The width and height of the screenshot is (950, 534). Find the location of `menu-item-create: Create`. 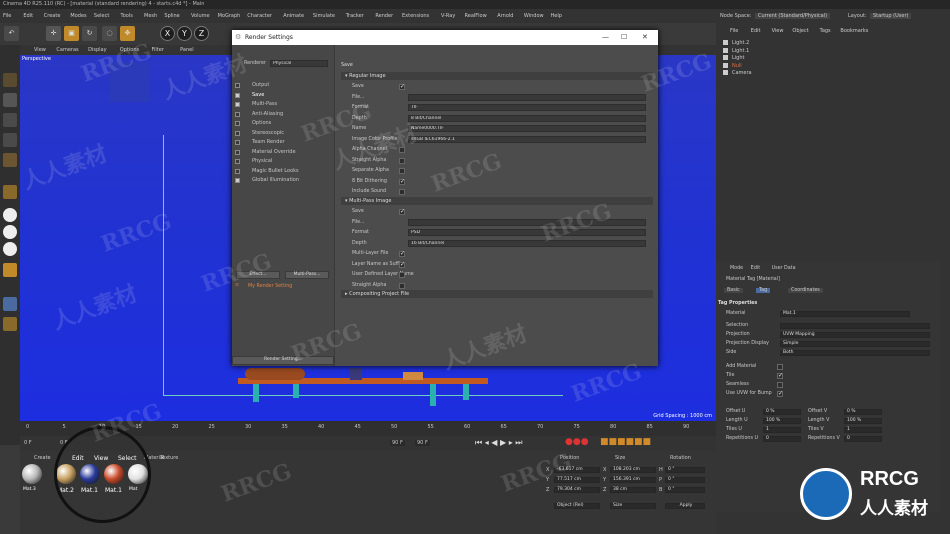

menu-item-create: Create is located at coordinates (52, 16).